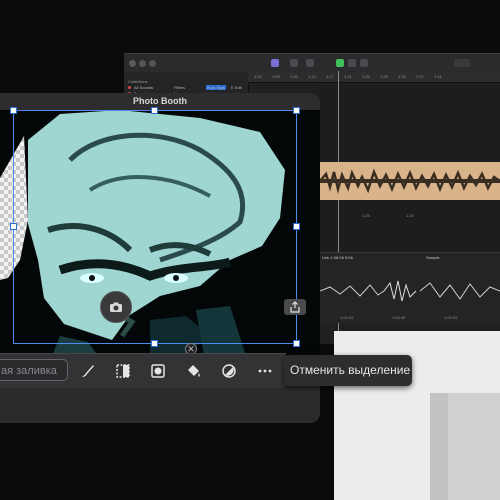 Image resolution: width=500 pixels, height=500 pixels. I want to click on daw-toolbar, so click(312, 63).